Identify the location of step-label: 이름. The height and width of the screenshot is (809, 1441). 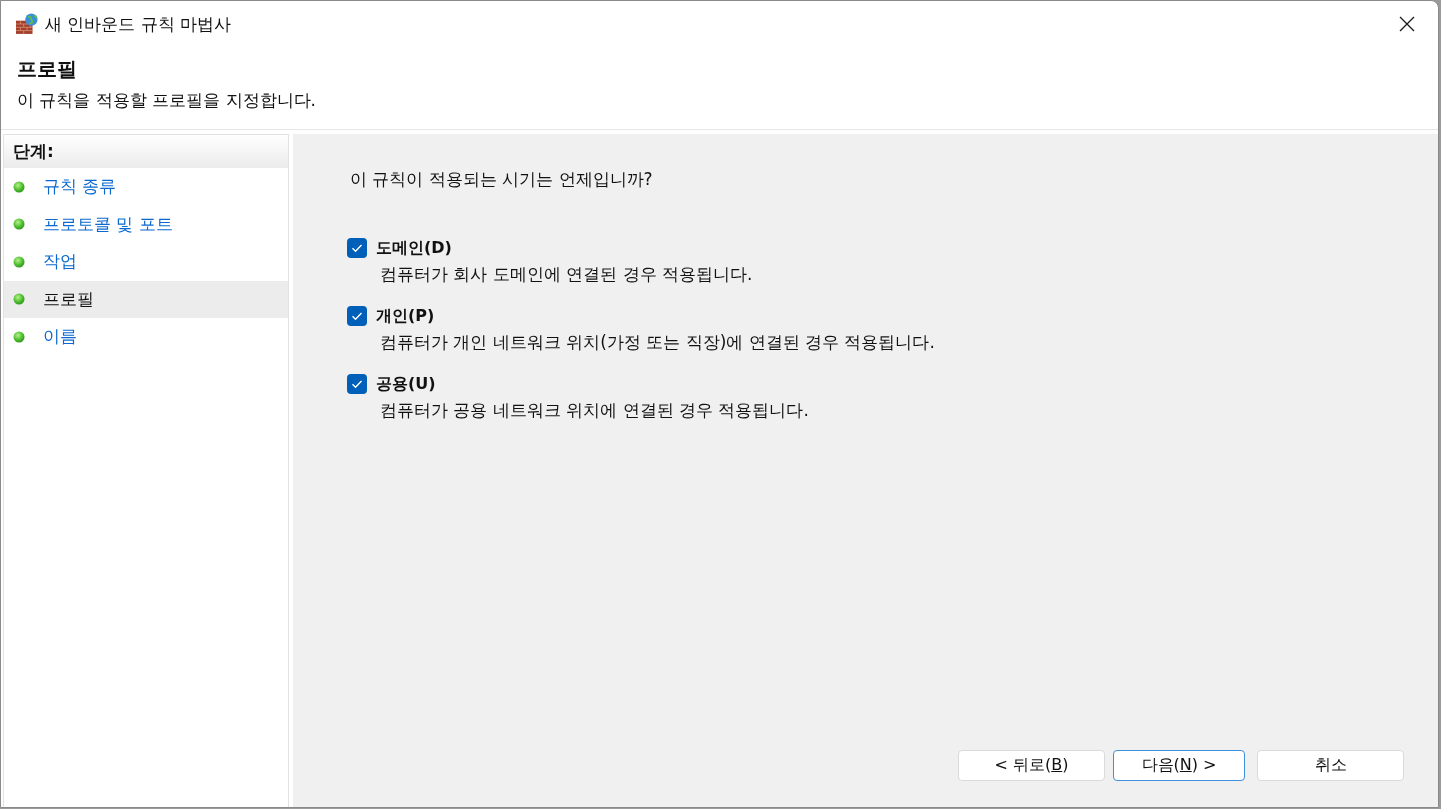
(60, 337).